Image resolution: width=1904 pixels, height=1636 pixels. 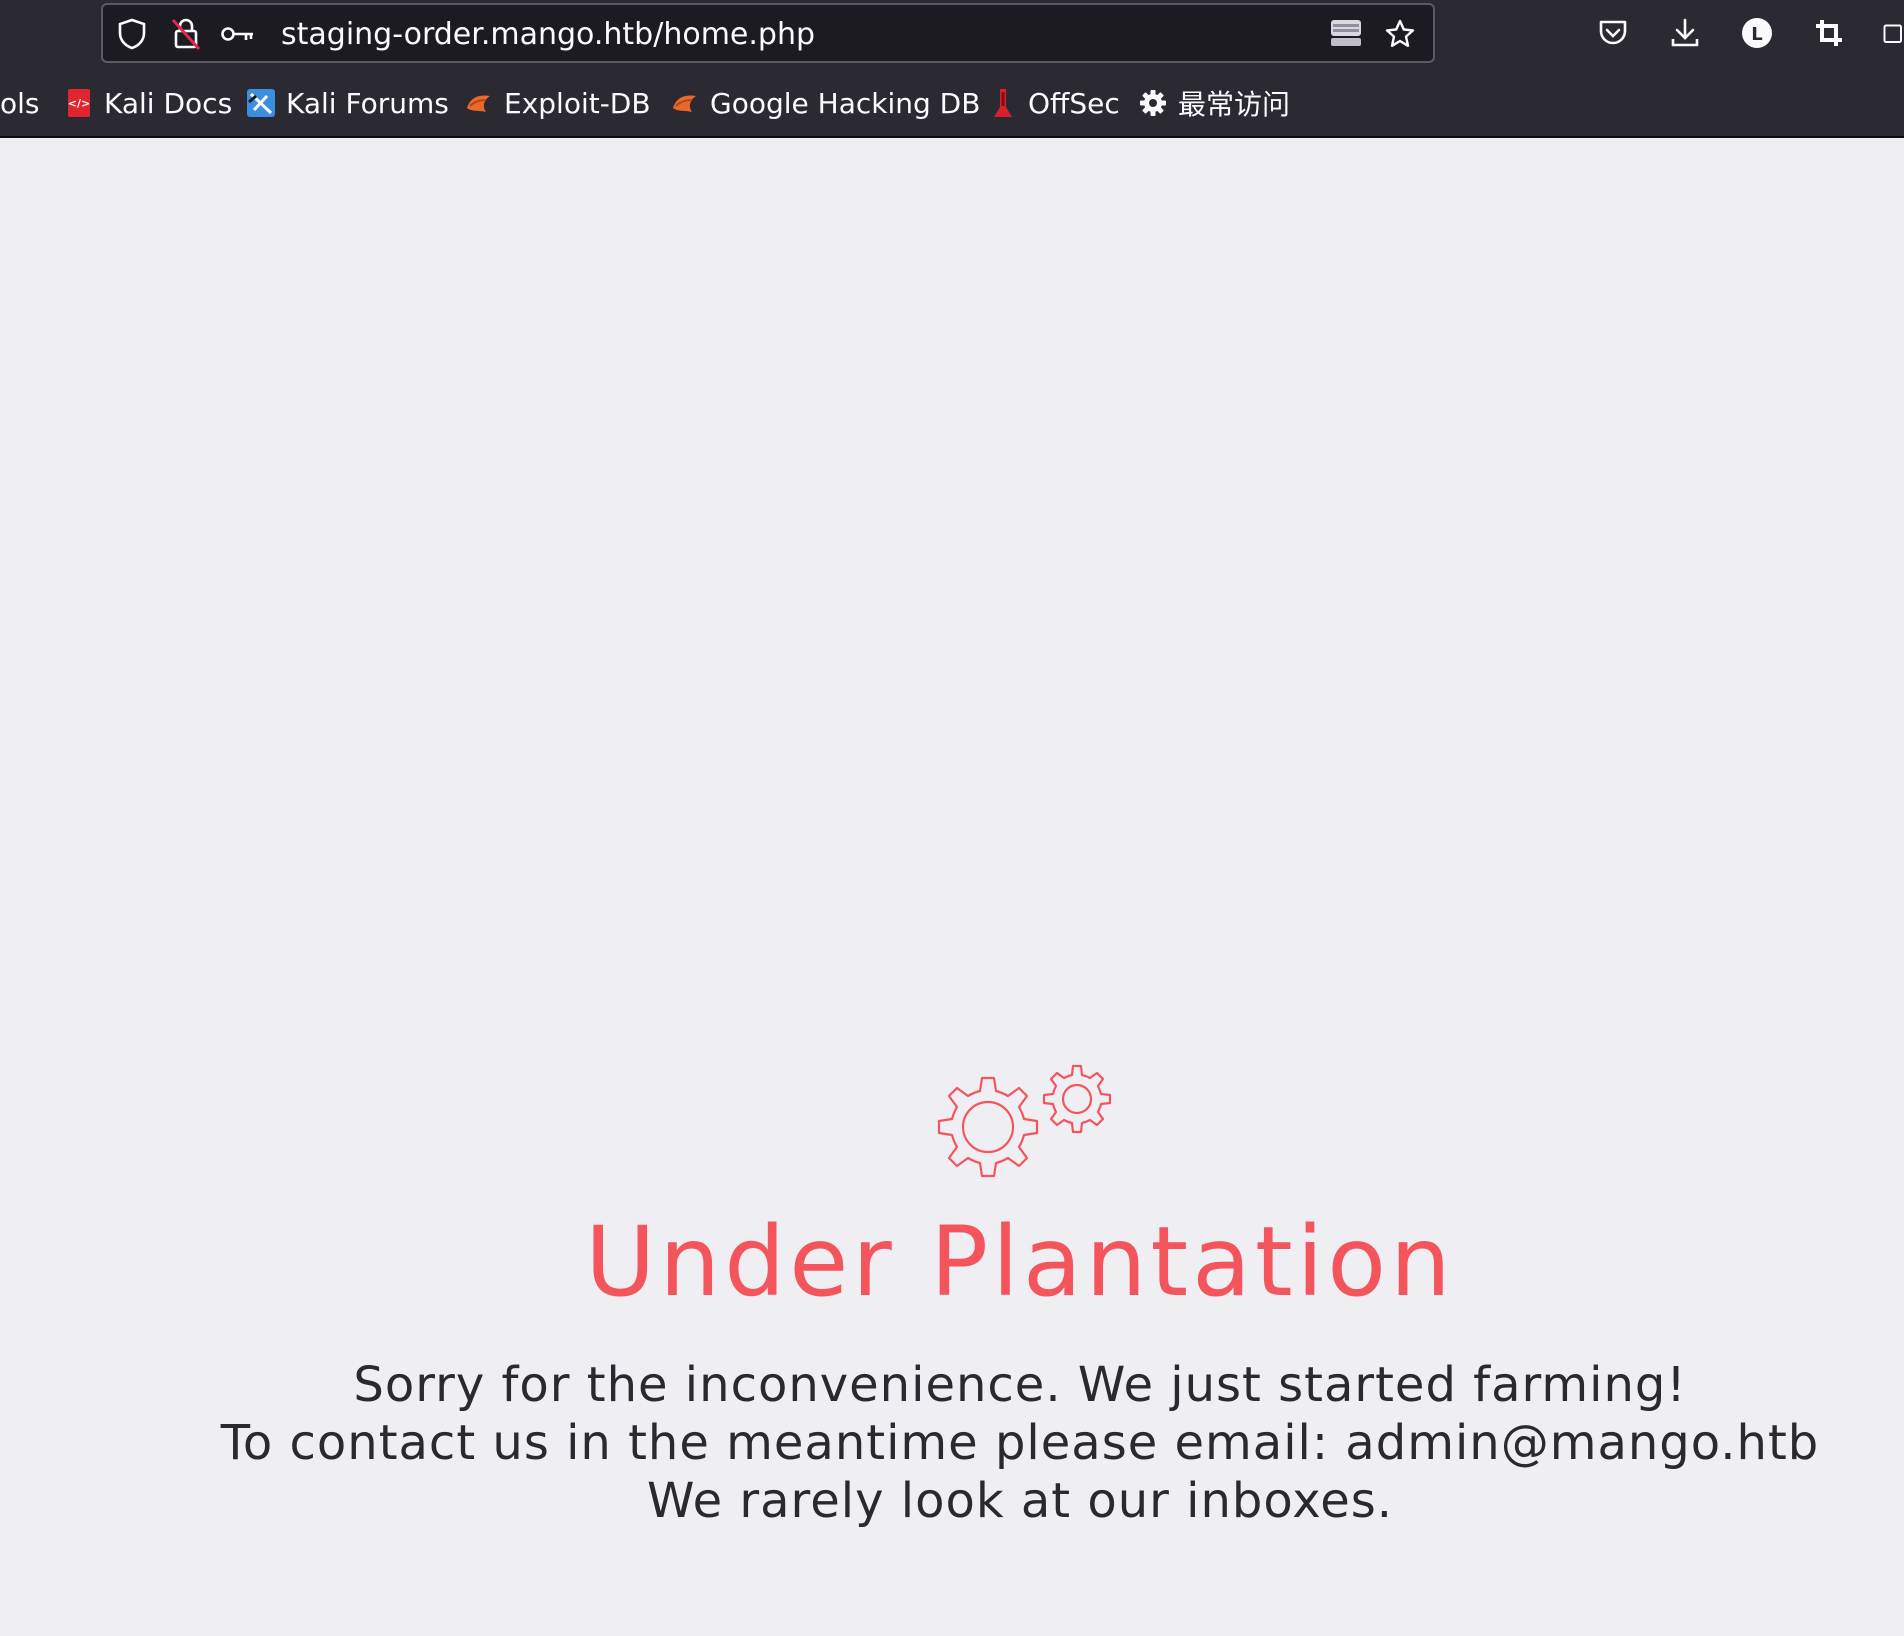 I want to click on bookmark-tools: ols, so click(x=20, y=103).